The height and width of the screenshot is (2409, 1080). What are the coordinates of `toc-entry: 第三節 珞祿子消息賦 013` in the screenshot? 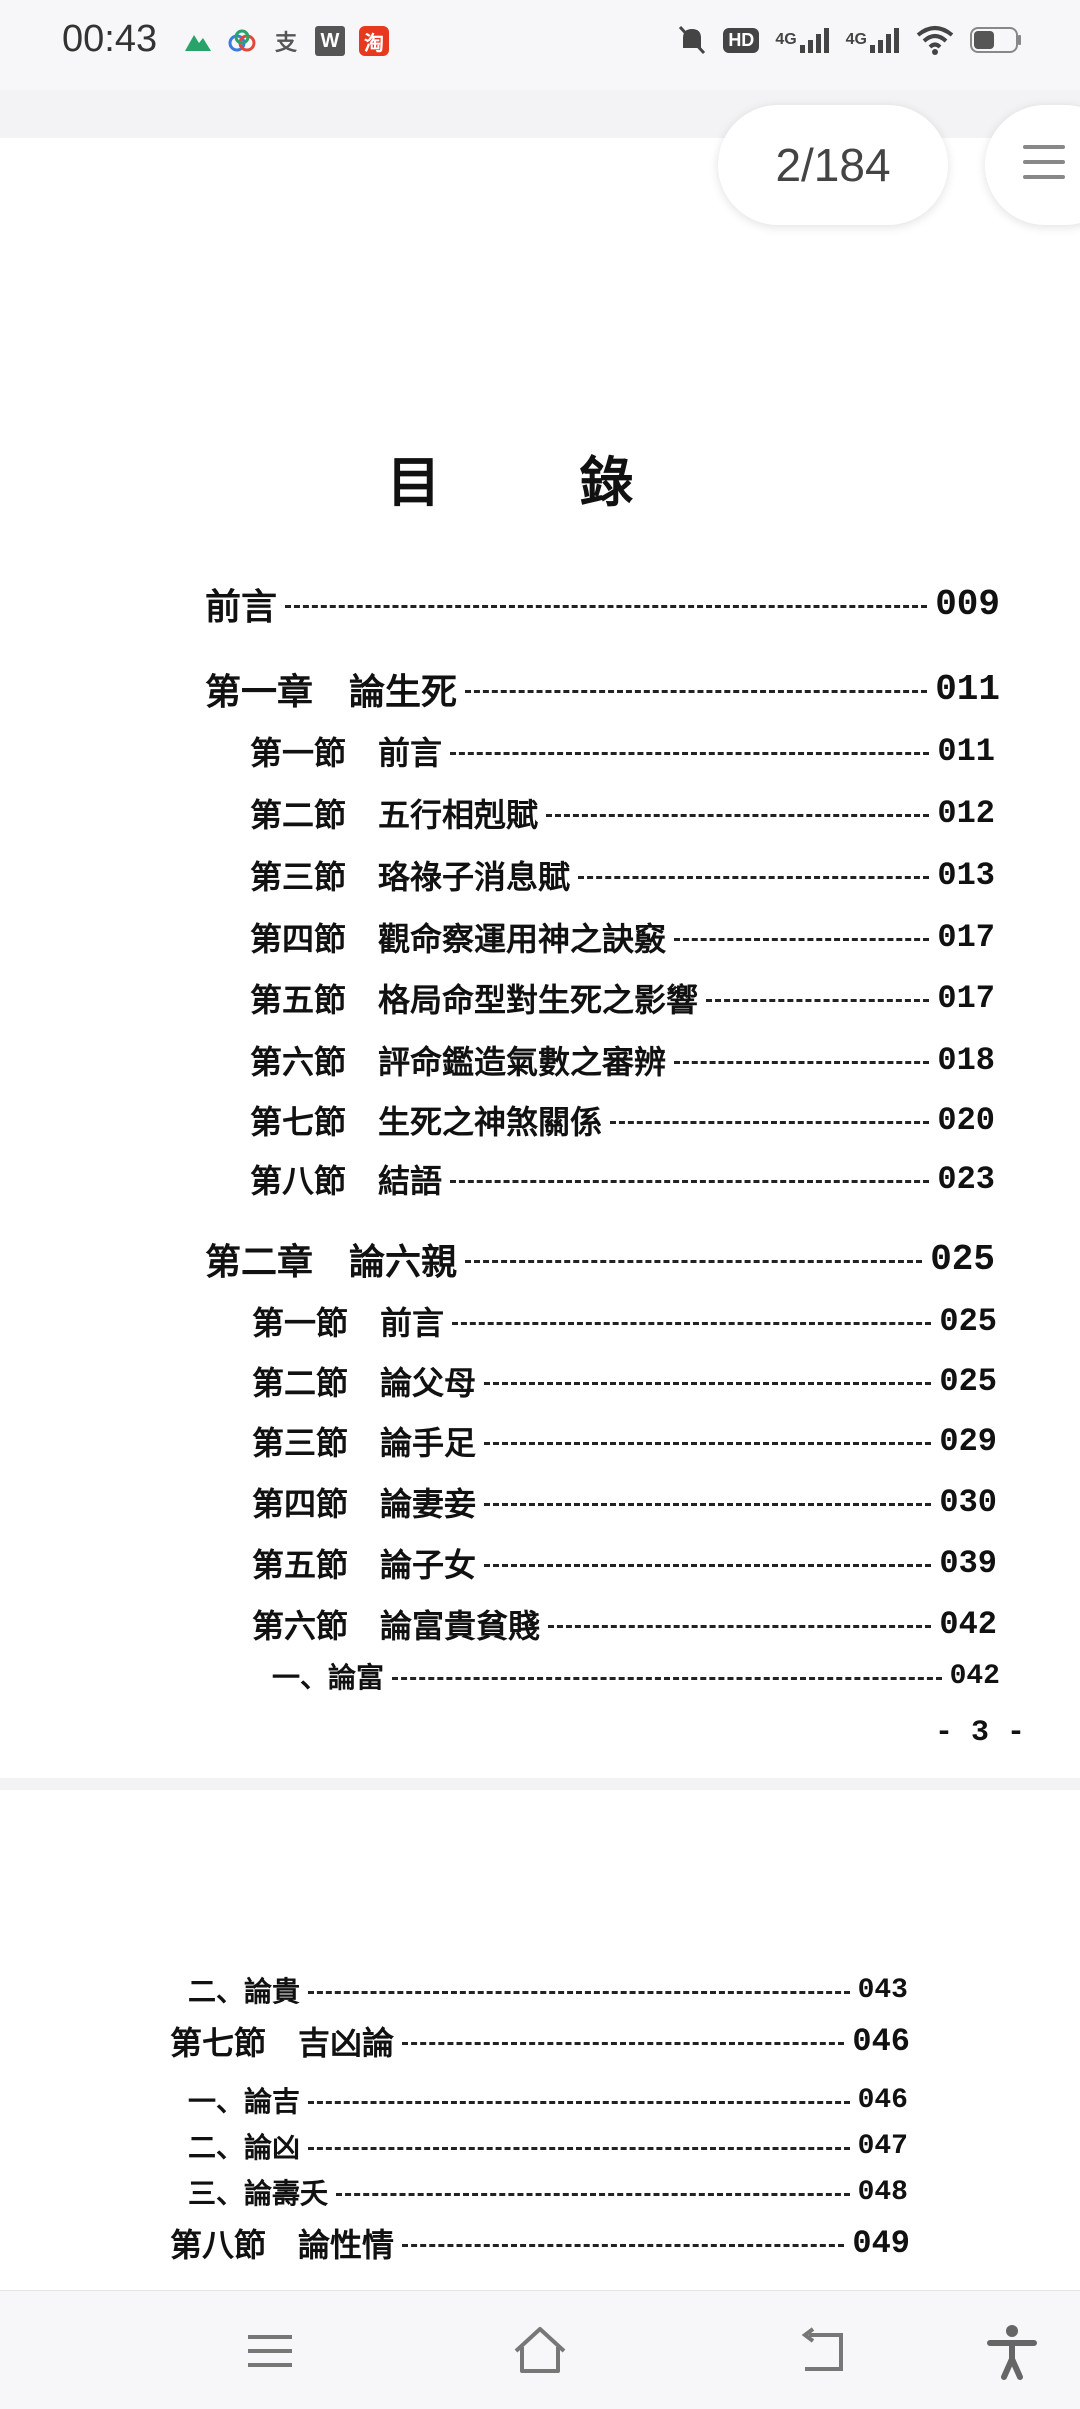 It's located at (622, 875).